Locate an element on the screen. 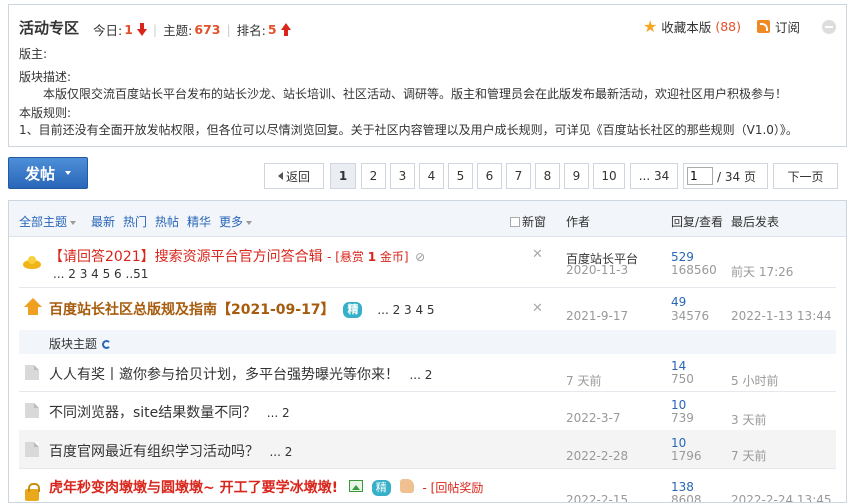  thread-date: 2022-2-15 is located at coordinates (597, 498).